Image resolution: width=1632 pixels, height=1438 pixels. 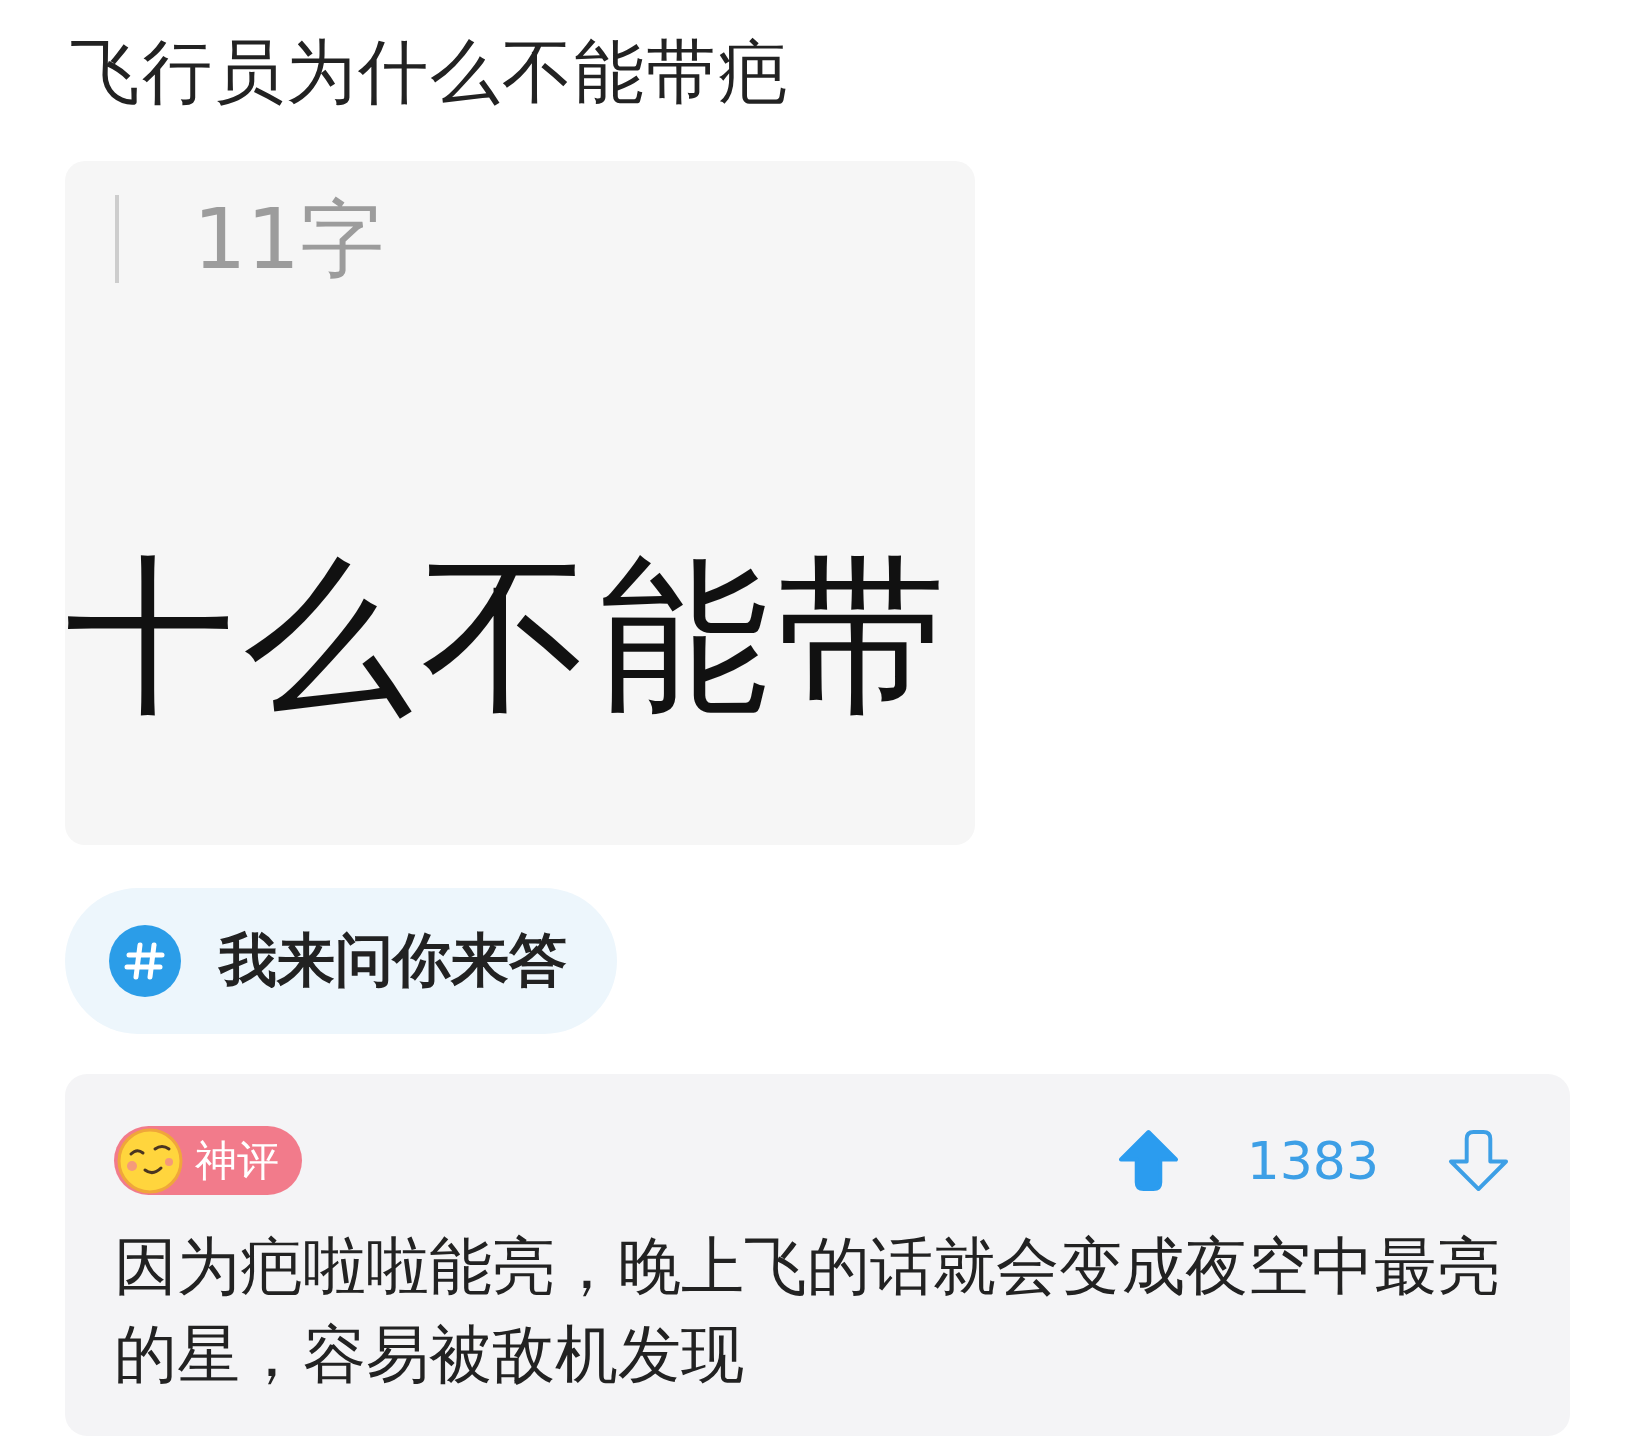 What do you see at coordinates (807, 1311) in the screenshot?
I see `comment-text: 因为疤啦啦能亮，晚上飞的话就会变成夜空中最亮的星，容易被敌机发现` at bounding box center [807, 1311].